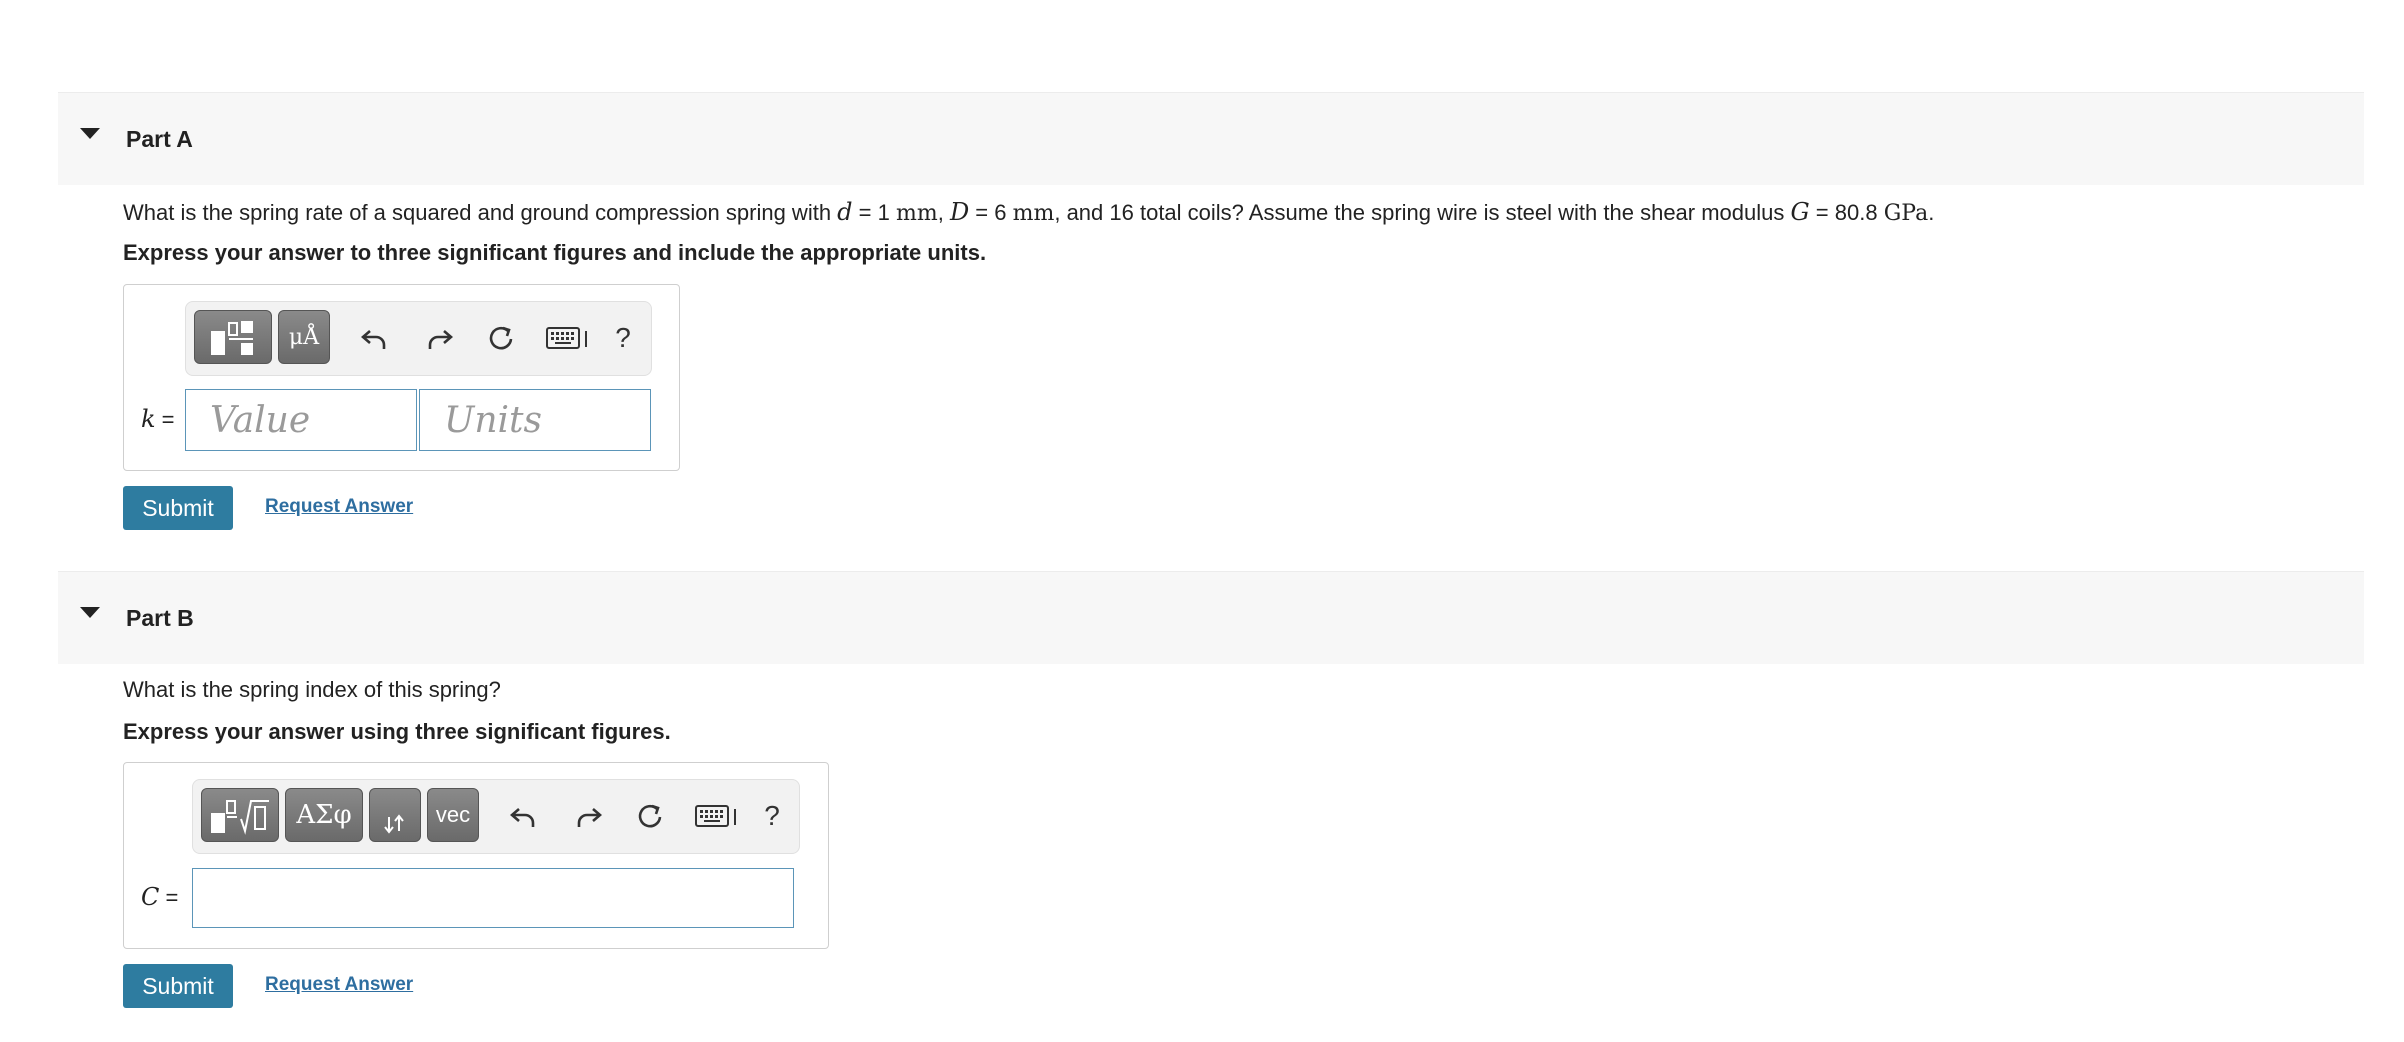 The image size is (2404, 1042). I want to click on var-C: C, so click(150, 897).